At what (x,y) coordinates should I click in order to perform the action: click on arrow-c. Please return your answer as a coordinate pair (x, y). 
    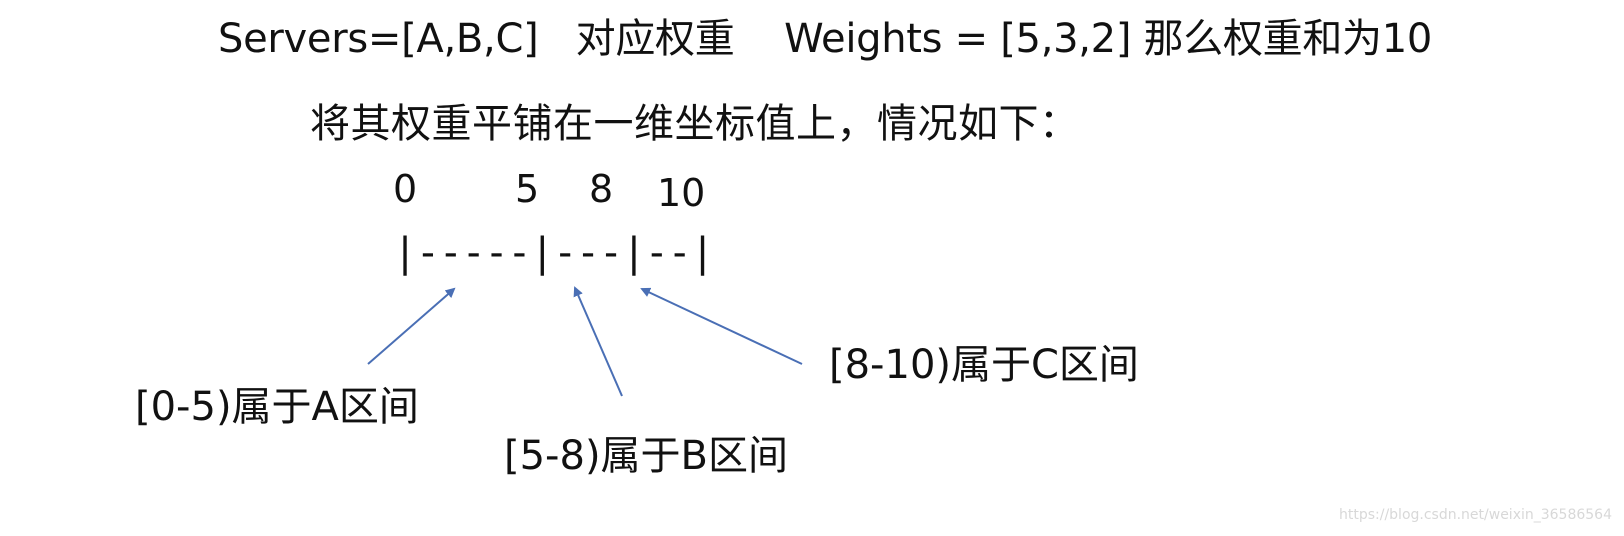
    Looking at the image, I should click on (721, 326).